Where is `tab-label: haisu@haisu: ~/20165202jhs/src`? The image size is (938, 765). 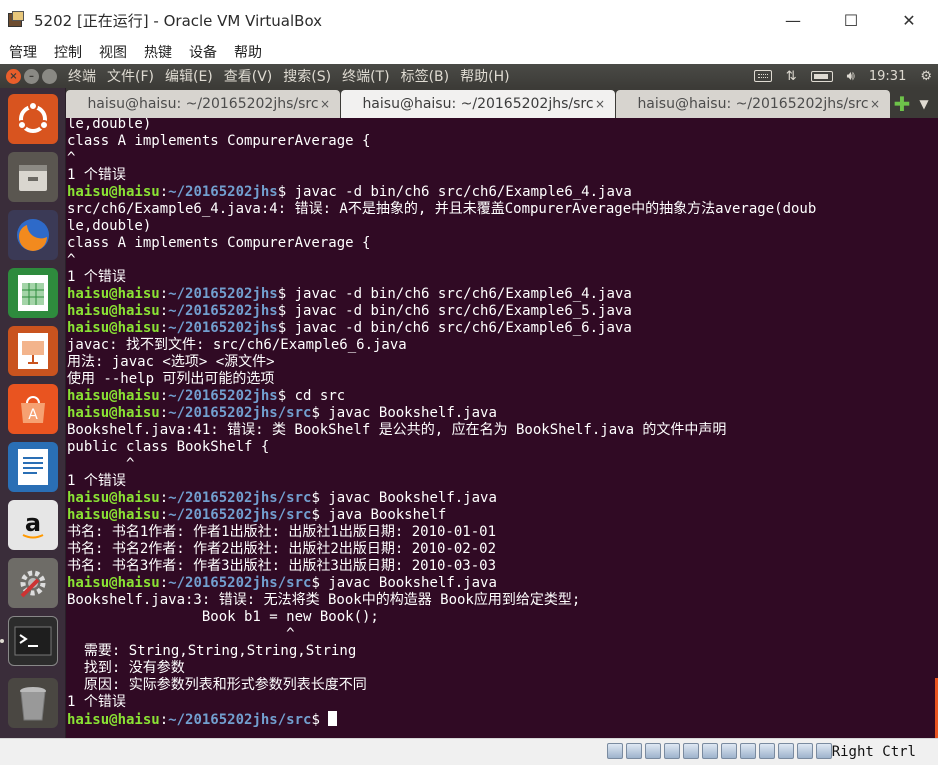
tab-label: haisu@haisu: ~/20165202jhs/src is located at coordinates (753, 104).